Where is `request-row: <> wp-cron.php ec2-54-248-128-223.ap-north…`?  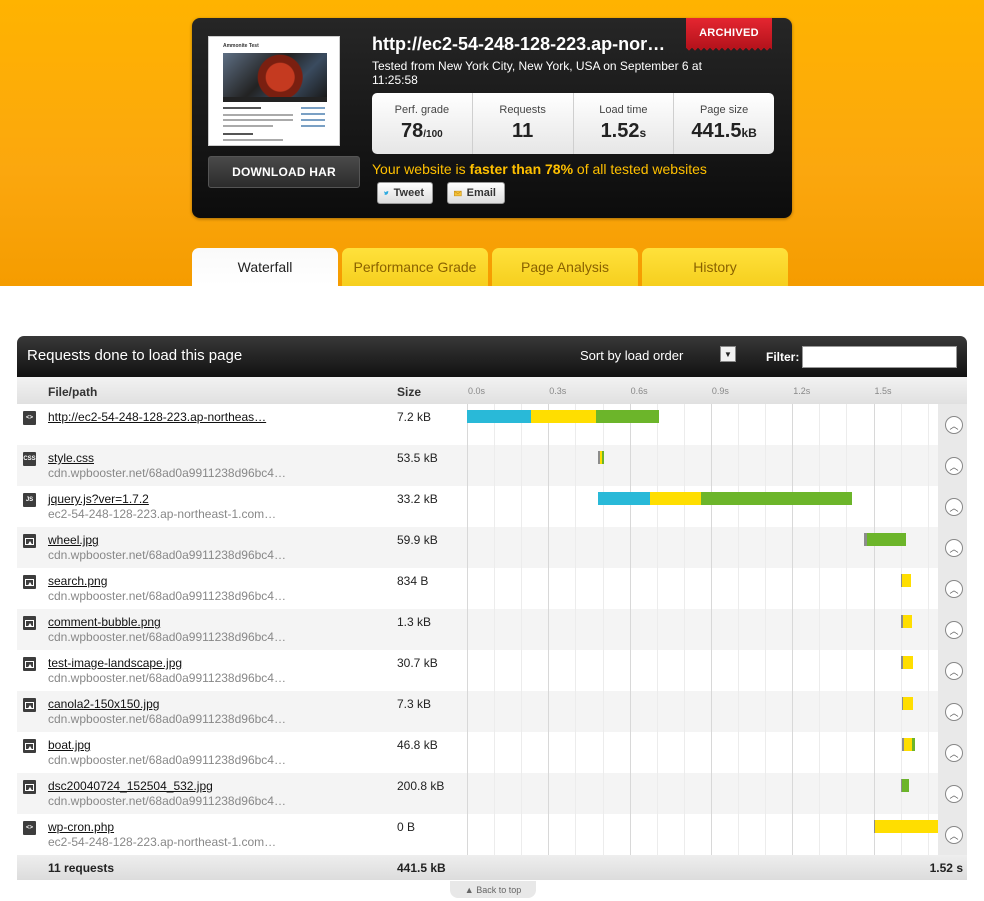
request-row: <> wp-cron.php ec2-54-248-128-223.ap-north… is located at coordinates (492, 834).